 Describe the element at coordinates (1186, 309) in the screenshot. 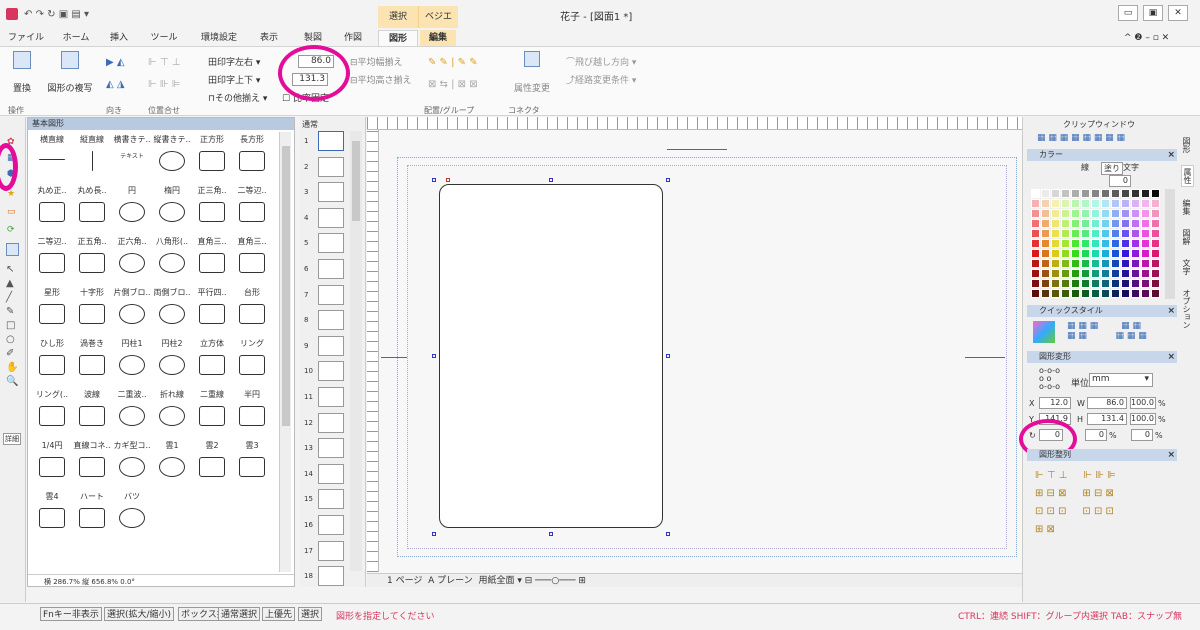

I see `side-tab: オプション` at that location.